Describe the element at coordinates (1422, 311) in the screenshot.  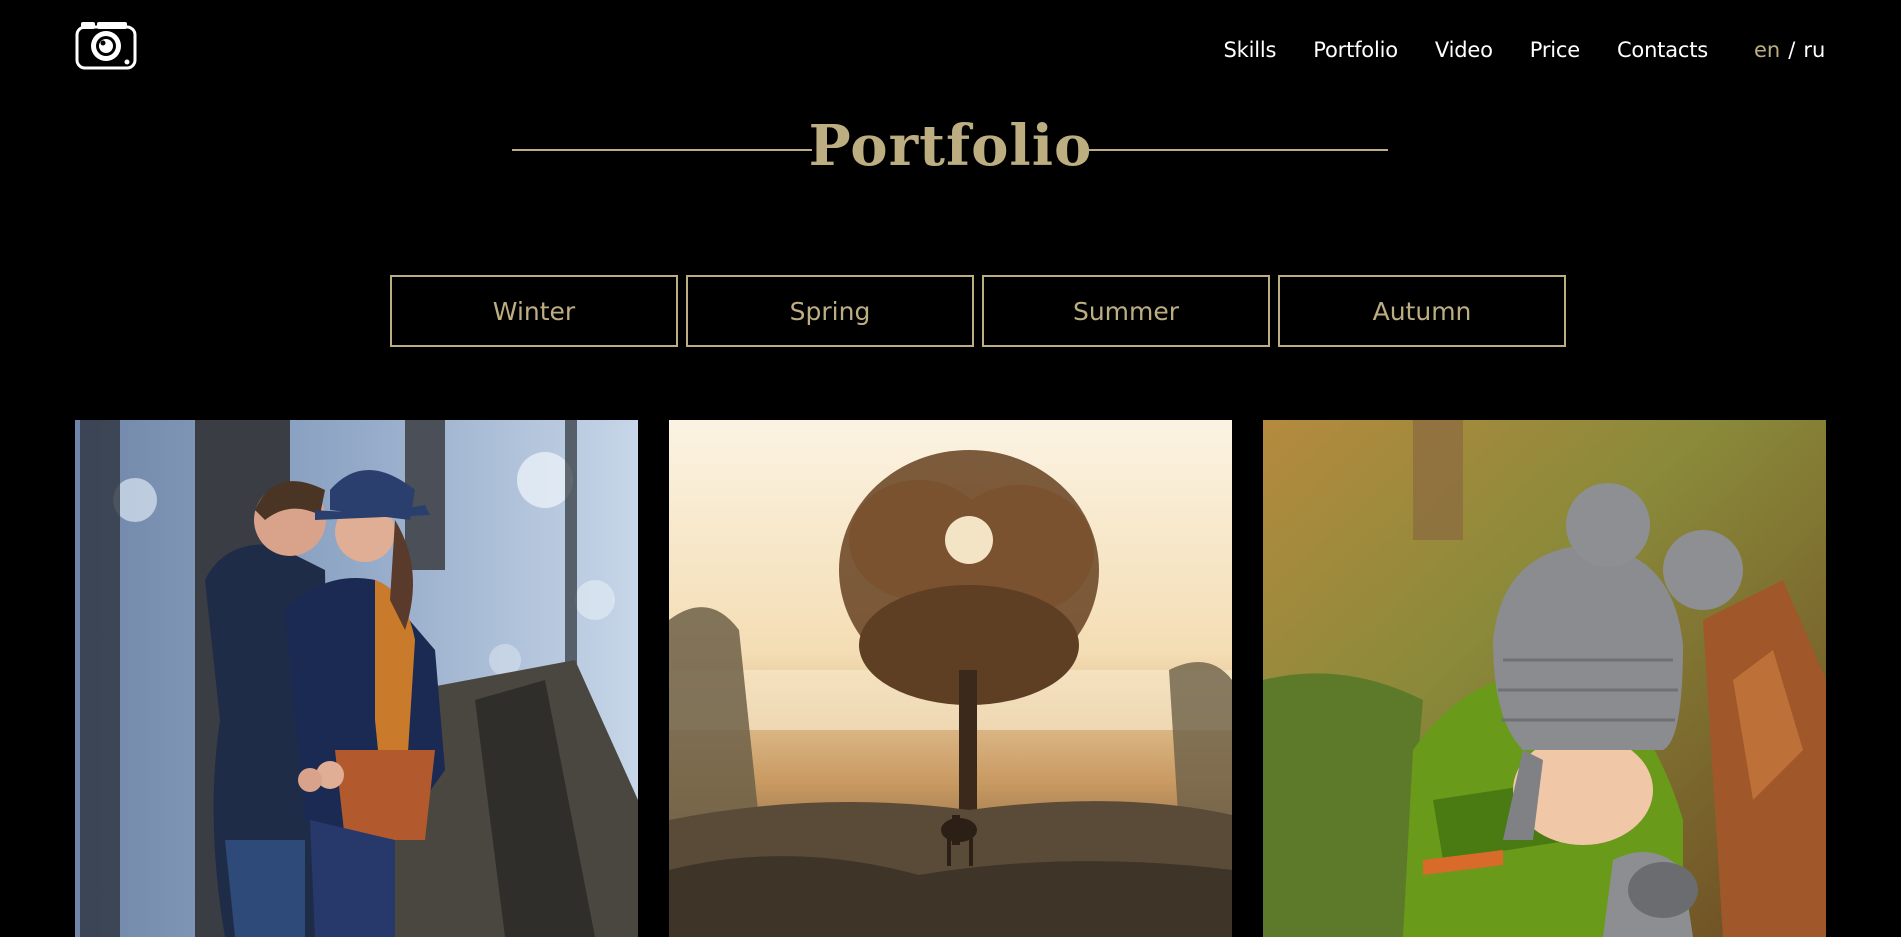
I see `autumn-button: Autumn` at that location.